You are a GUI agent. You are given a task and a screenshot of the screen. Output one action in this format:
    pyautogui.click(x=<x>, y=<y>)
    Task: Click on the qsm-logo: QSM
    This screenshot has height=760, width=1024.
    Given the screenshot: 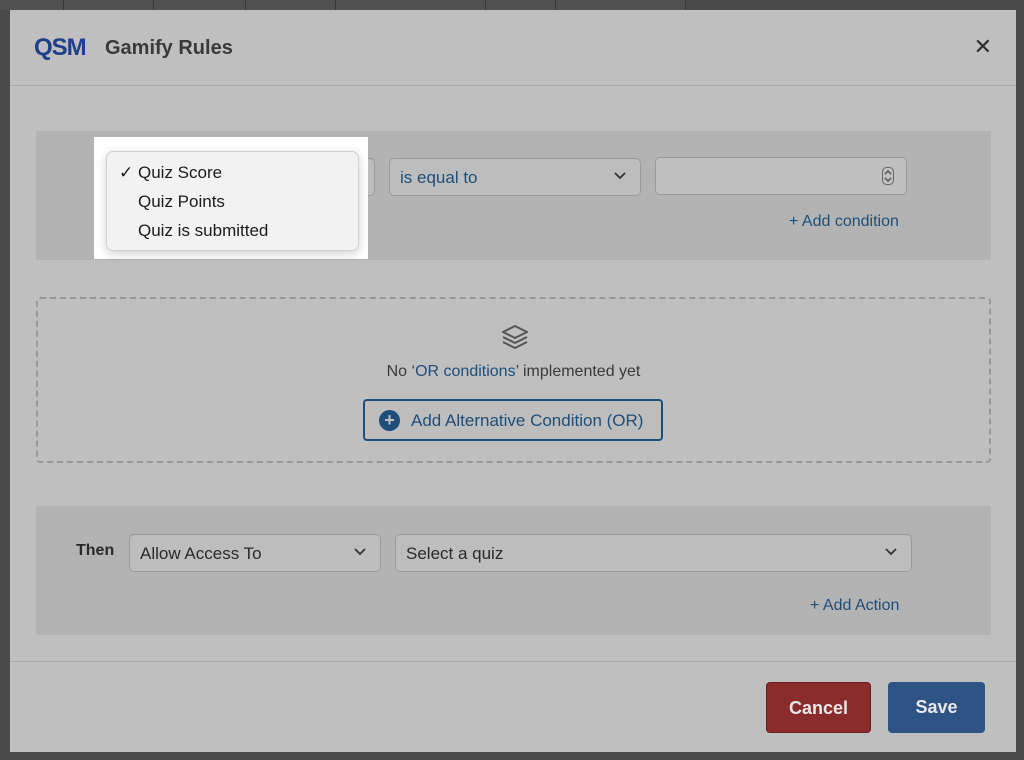 What is the action you would take?
    pyautogui.click(x=60, y=47)
    